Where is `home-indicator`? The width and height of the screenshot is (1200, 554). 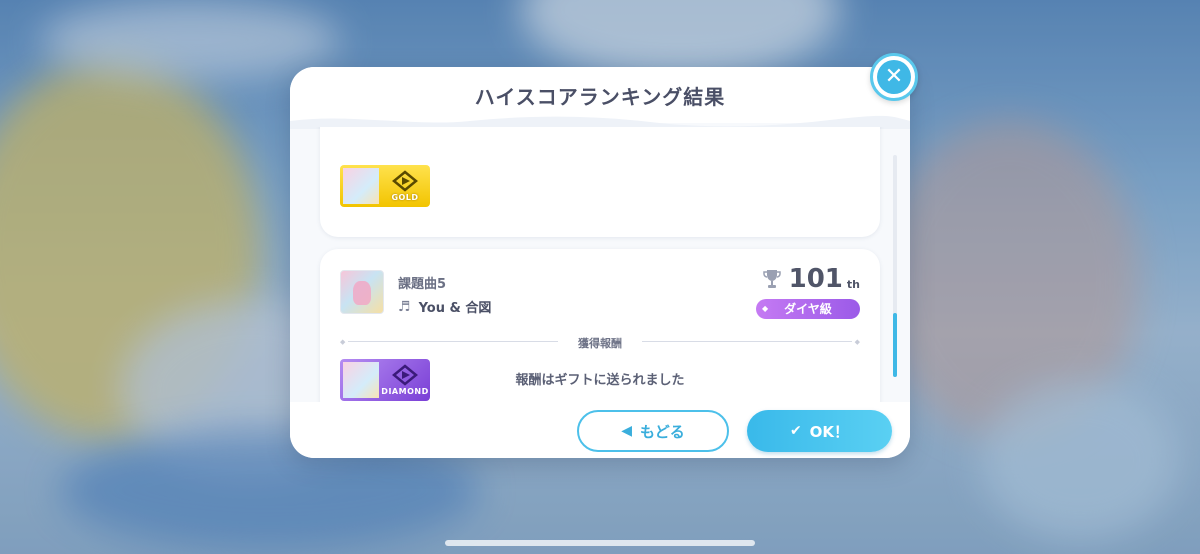
home-indicator is located at coordinates (600, 543).